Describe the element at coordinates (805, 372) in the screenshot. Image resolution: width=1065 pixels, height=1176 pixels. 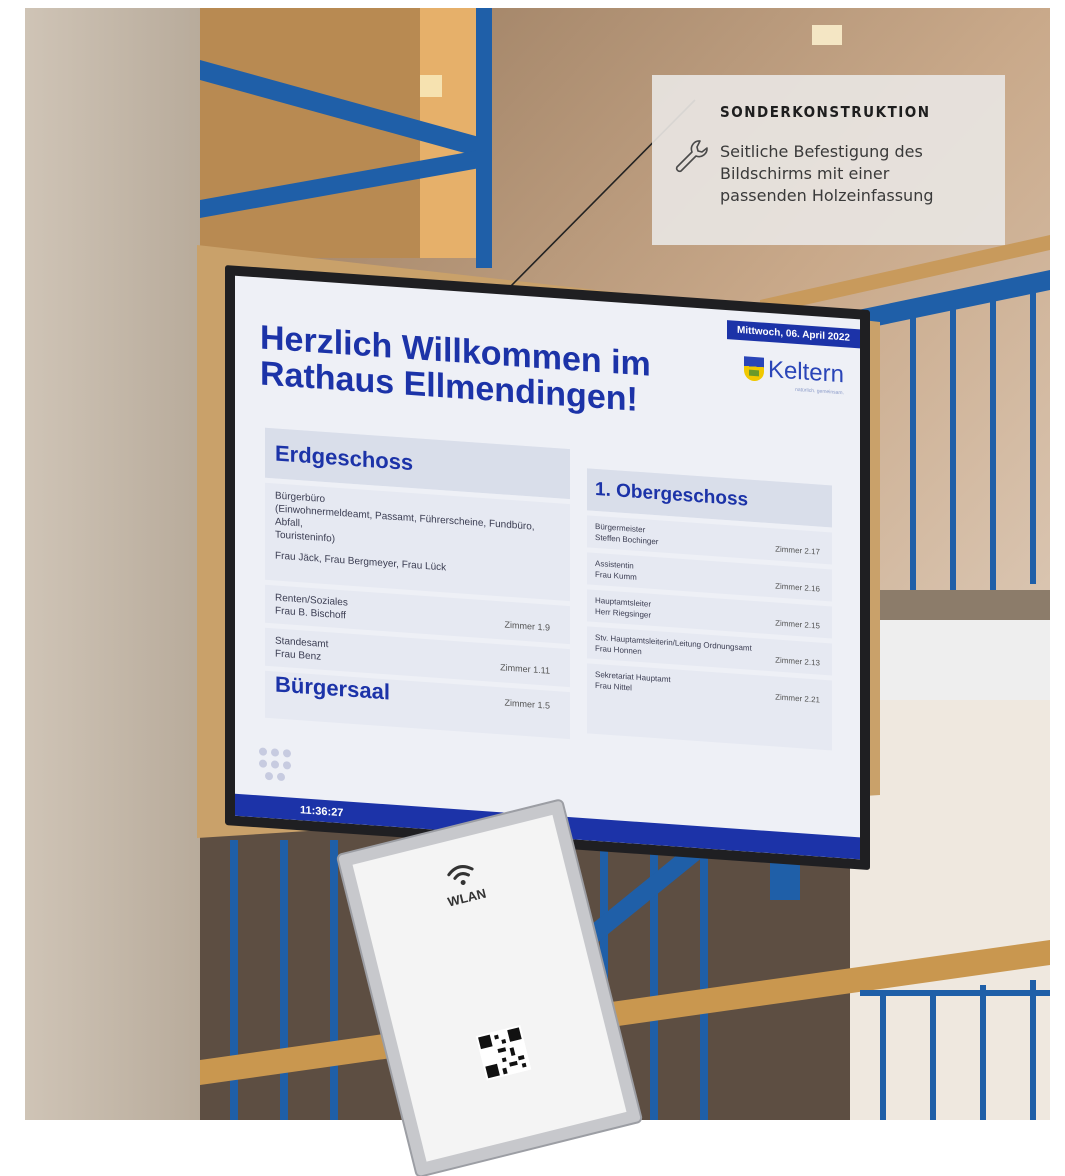
I see `logo-name: Keltern` at that location.